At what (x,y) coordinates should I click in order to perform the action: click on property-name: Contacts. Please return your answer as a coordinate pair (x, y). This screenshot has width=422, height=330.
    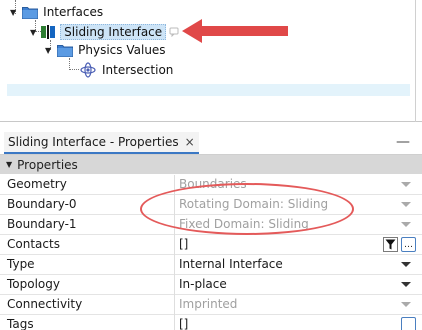
    Looking at the image, I should click on (33, 244).